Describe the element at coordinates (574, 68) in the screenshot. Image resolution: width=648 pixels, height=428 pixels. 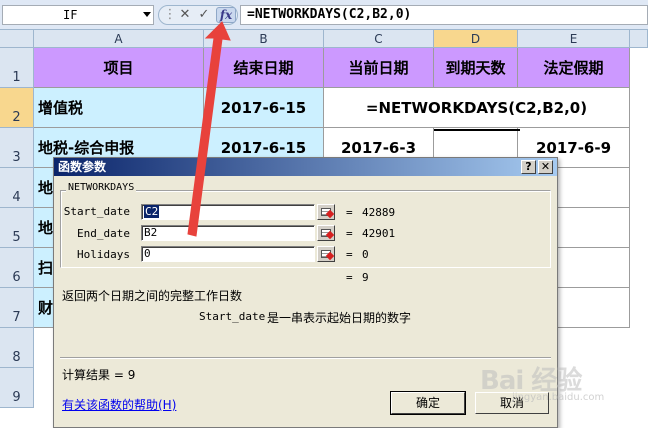
I see `header-cell-holidays: 法定假期` at that location.